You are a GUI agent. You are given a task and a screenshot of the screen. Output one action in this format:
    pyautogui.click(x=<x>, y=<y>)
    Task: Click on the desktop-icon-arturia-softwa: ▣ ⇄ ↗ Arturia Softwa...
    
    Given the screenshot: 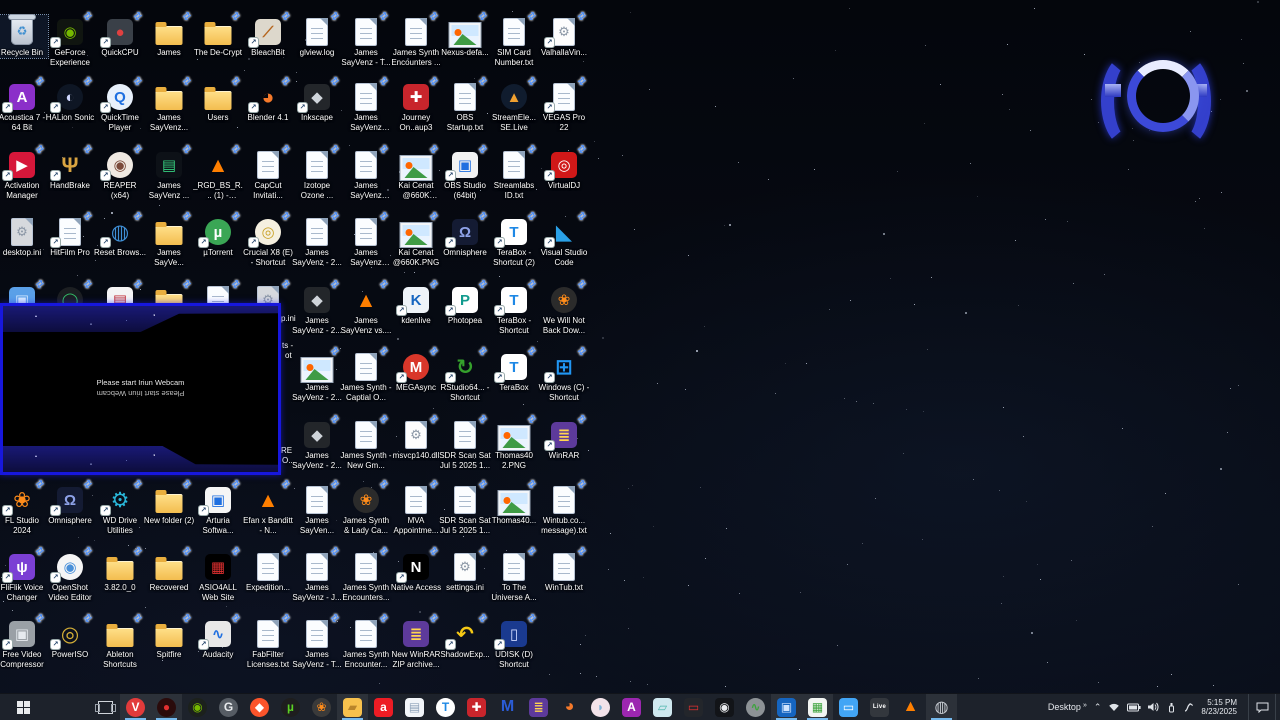 What is the action you would take?
    pyautogui.click(x=218, y=506)
    